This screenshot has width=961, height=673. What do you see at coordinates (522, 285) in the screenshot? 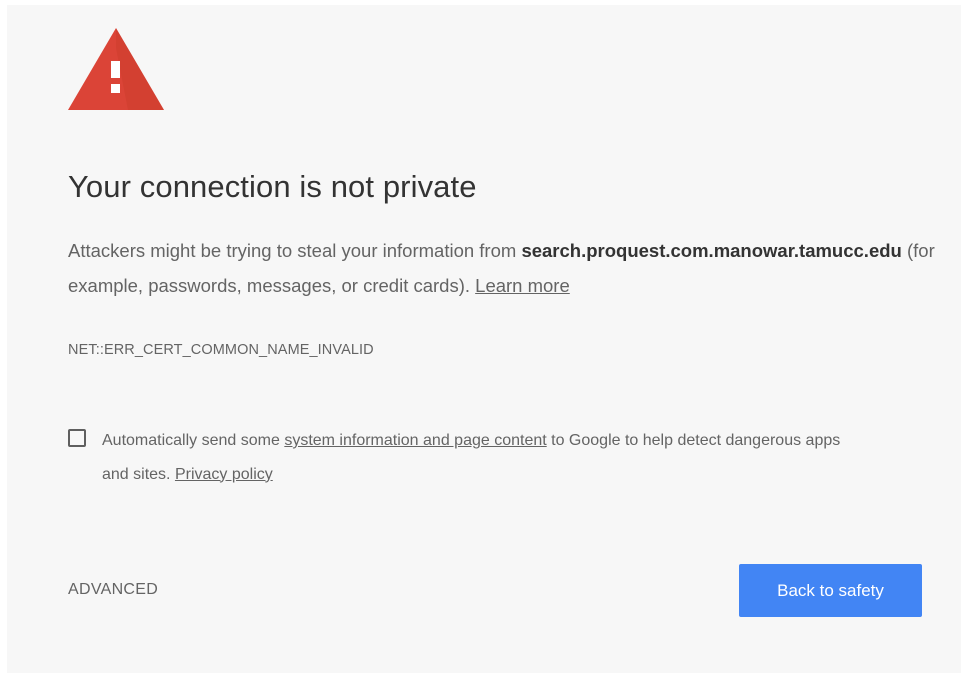
I see `learn-more-link: Learn more` at bounding box center [522, 285].